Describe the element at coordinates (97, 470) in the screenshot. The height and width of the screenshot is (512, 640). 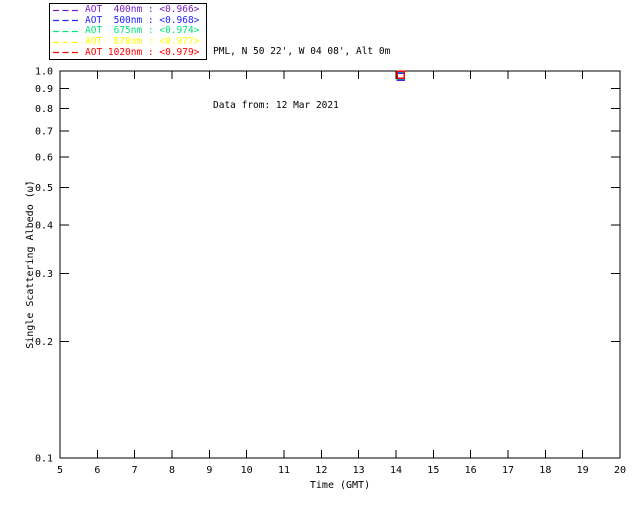
I see `x-tick-label: 6` at that location.